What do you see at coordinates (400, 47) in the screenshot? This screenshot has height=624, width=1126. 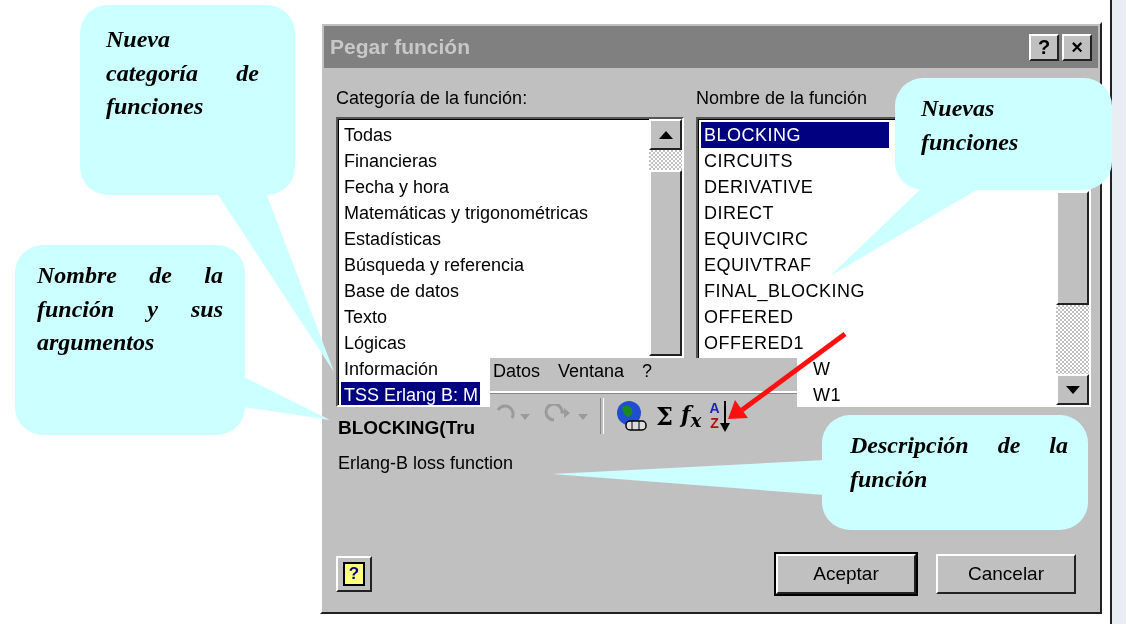 I see `window-title: Pegar función` at bounding box center [400, 47].